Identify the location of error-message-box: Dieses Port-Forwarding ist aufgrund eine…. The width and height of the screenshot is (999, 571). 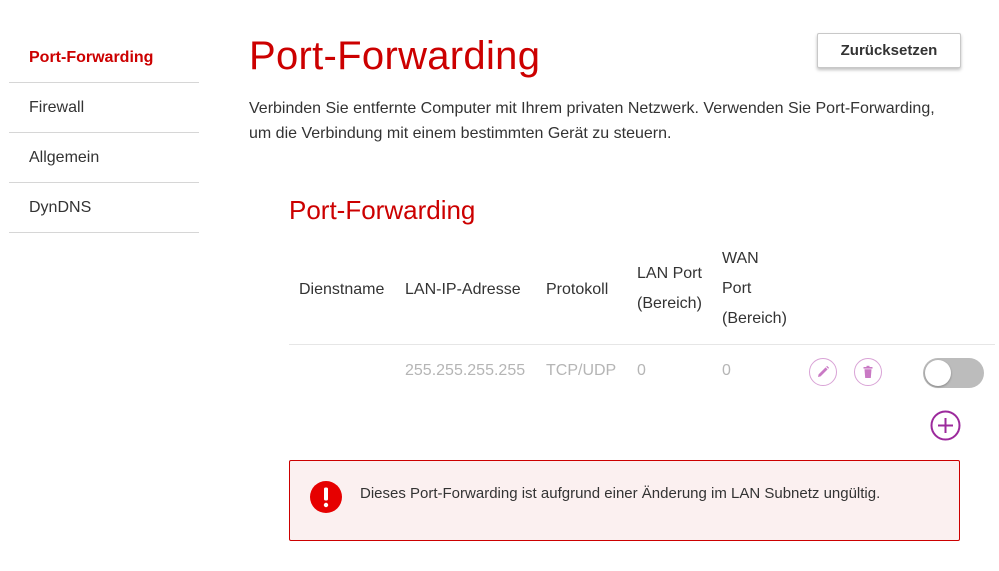
(624, 500).